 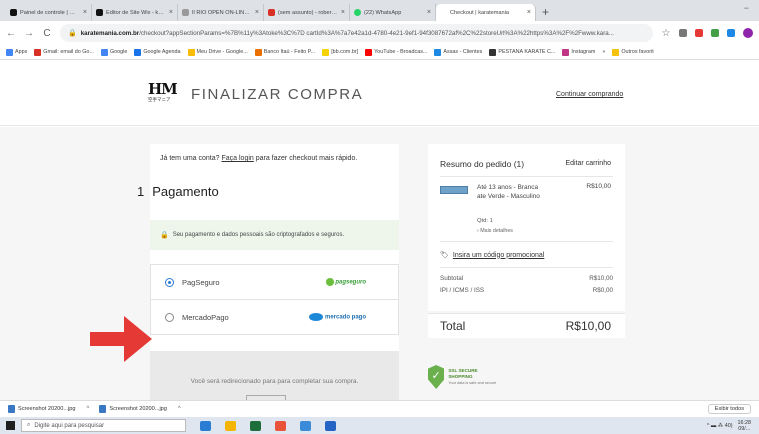 I want to click on tab-title: Painel de controle | Wix.com, so click(x=50, y=12).